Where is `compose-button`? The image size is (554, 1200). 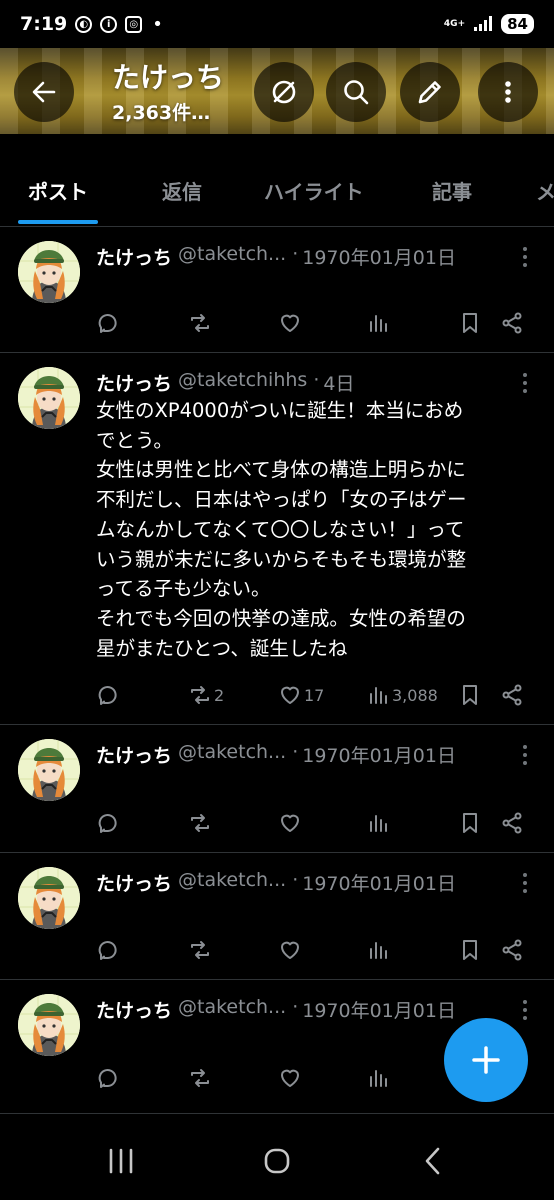 compose-button is located at coordinates (430, 92).